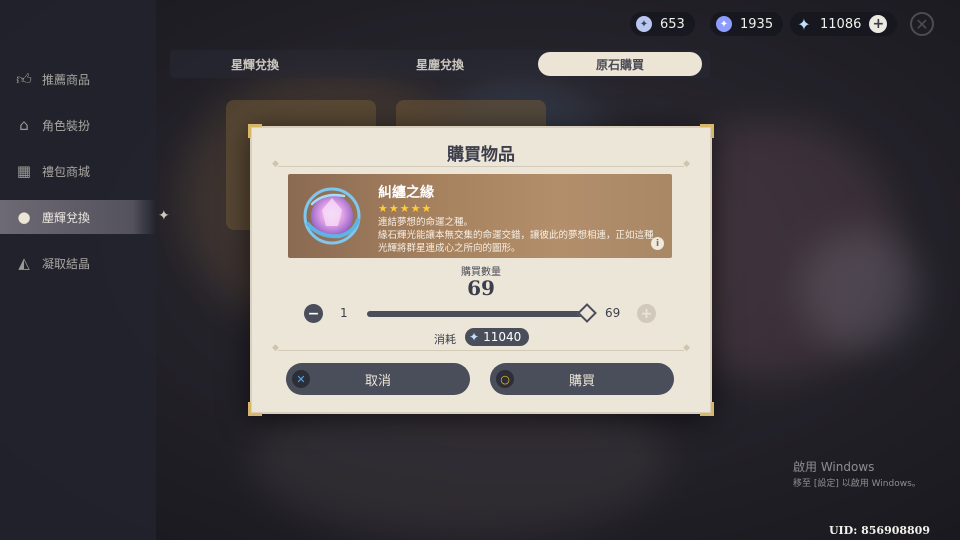 The width and height of the screenshot is (960, 540). What do you see at coordinates (24, 78) in the screenshot?
I see `thumbs-up-icon: 👍︎` at bounding box center [24, 78].